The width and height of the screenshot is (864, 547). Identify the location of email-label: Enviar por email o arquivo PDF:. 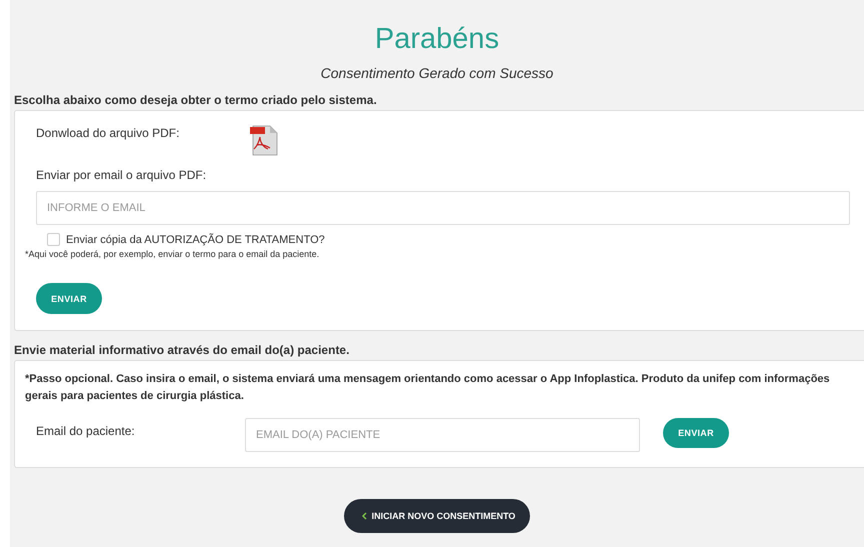
(121, 175).